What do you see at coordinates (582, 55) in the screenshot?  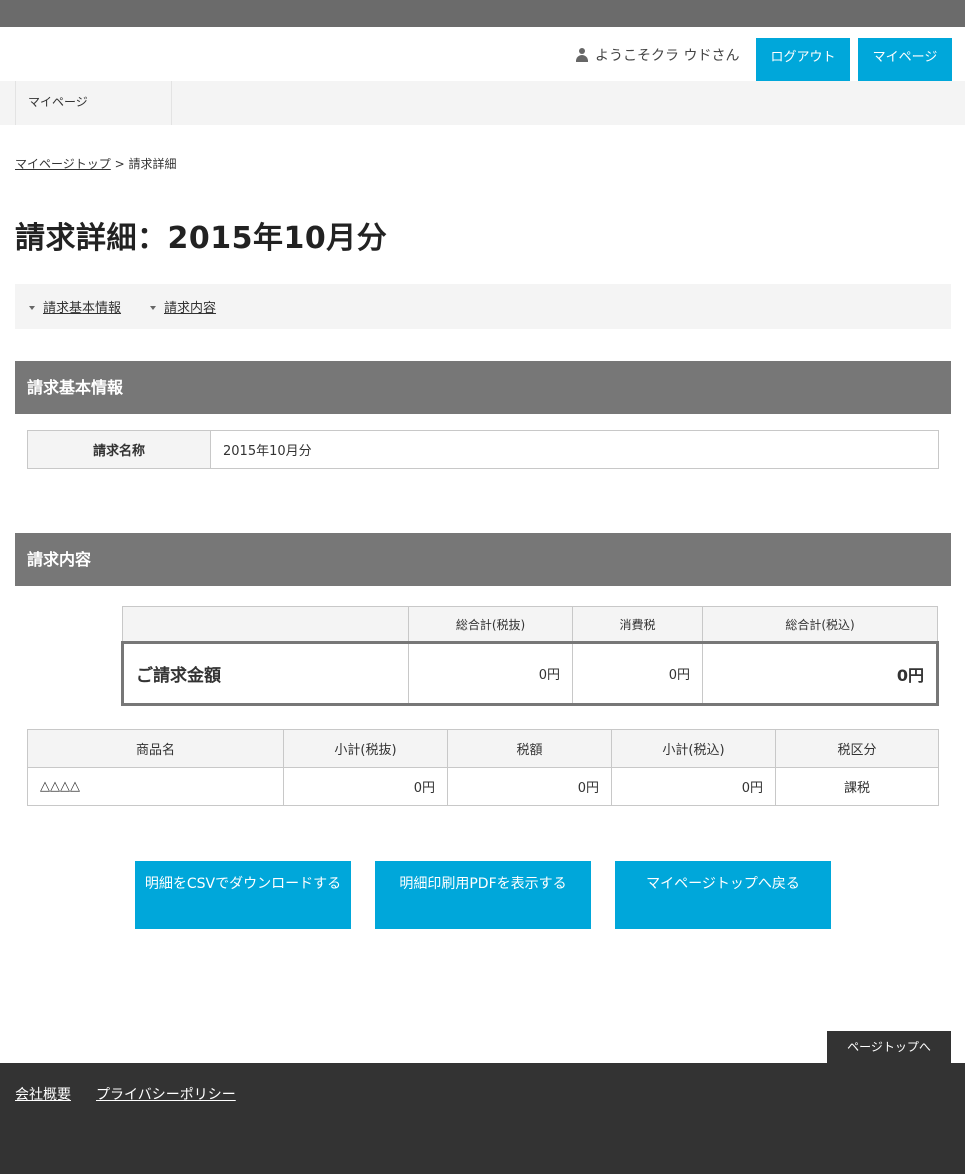 I see `user-icon` at bounding box center [582, 55].